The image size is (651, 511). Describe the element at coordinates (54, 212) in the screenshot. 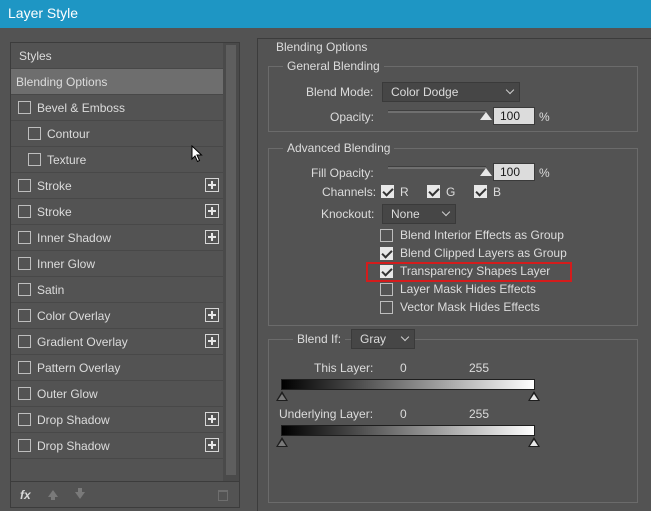

I see `style-item-label: Stroke` at that location.